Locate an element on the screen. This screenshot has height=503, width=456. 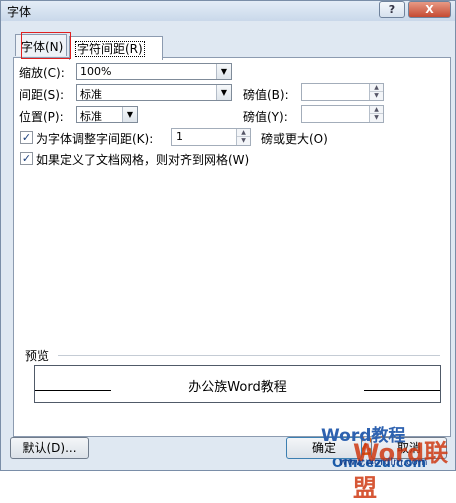
spacing-by-label: 磅值(B): is located at coordinates (266, 95).